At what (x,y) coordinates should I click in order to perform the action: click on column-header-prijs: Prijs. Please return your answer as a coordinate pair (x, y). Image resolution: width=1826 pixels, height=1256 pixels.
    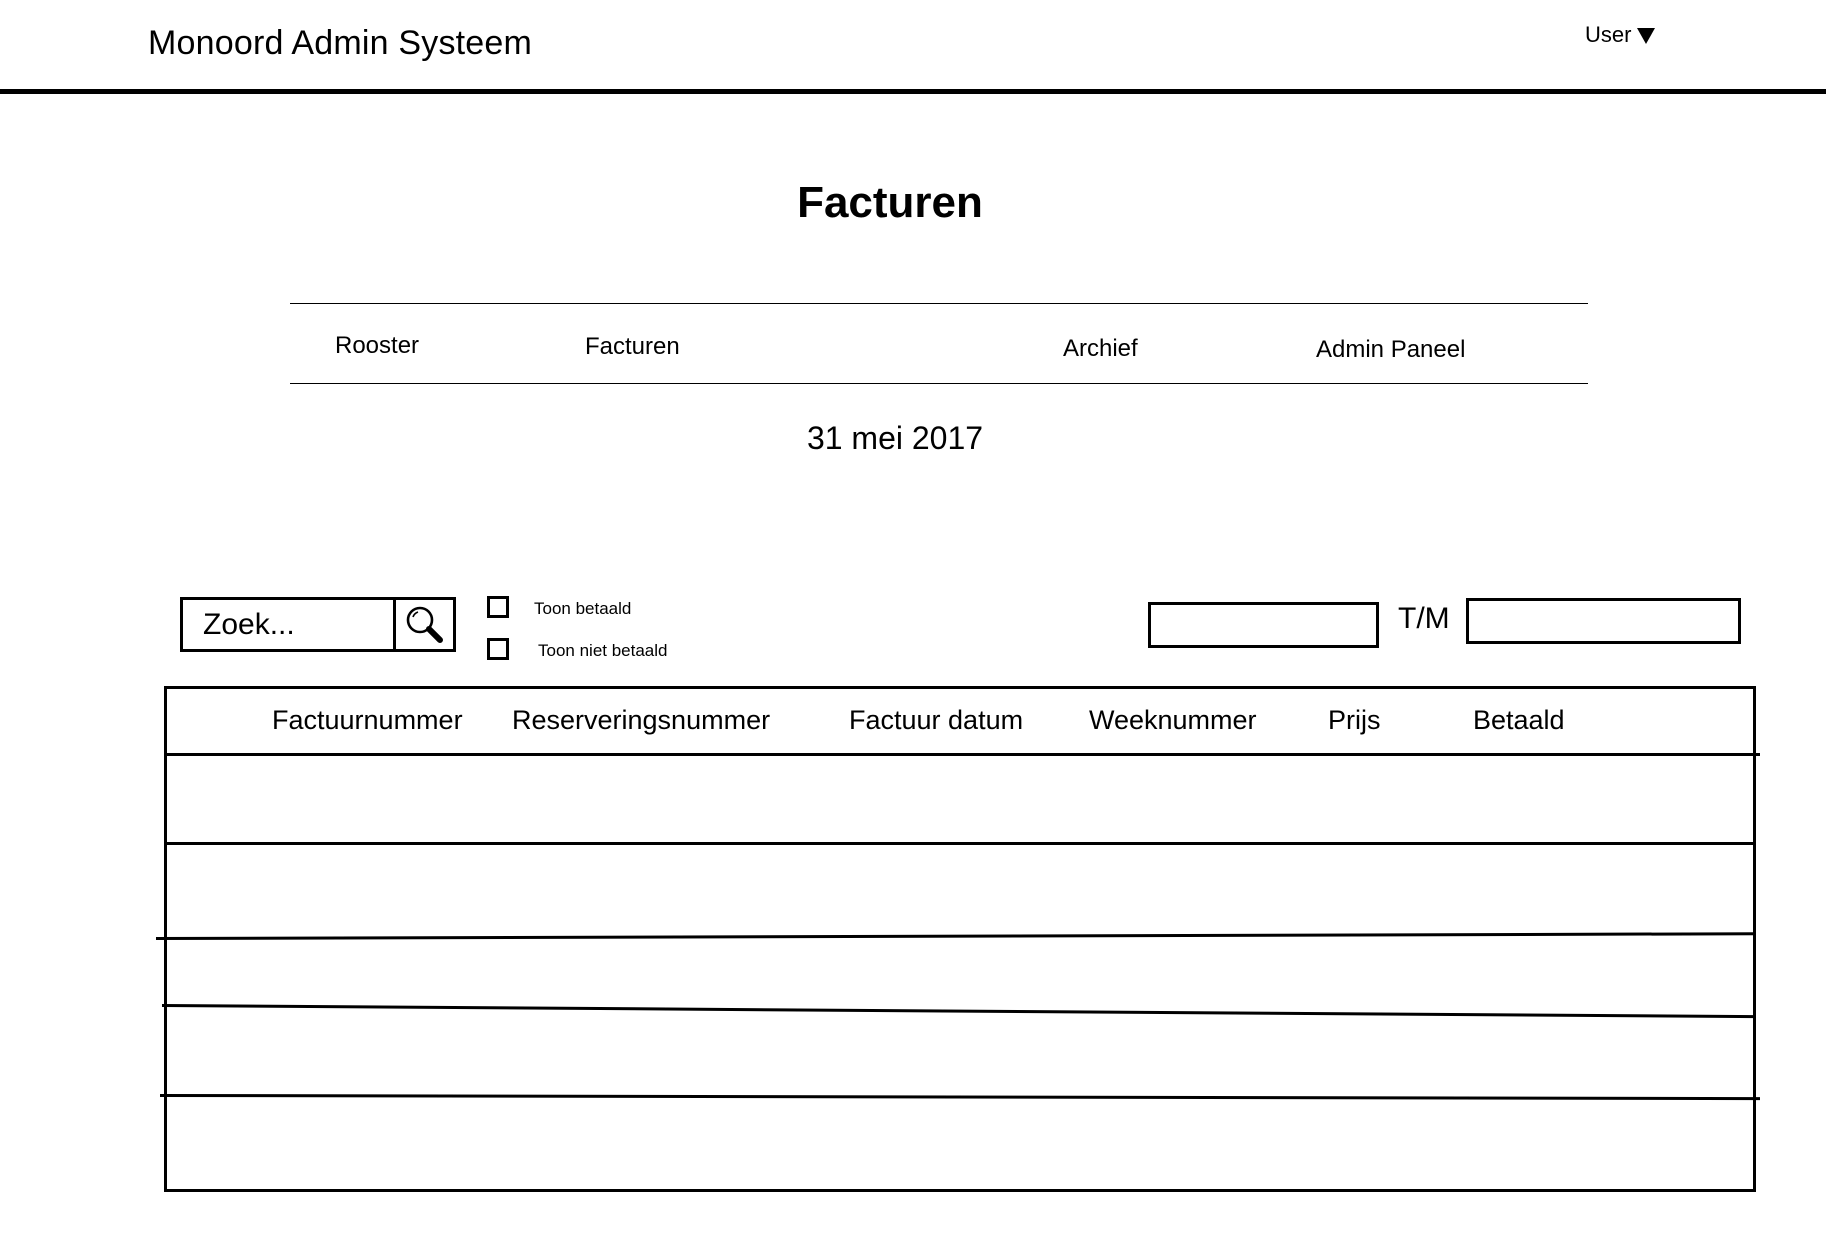
    Looking at the image, I should click on (1354, 720).